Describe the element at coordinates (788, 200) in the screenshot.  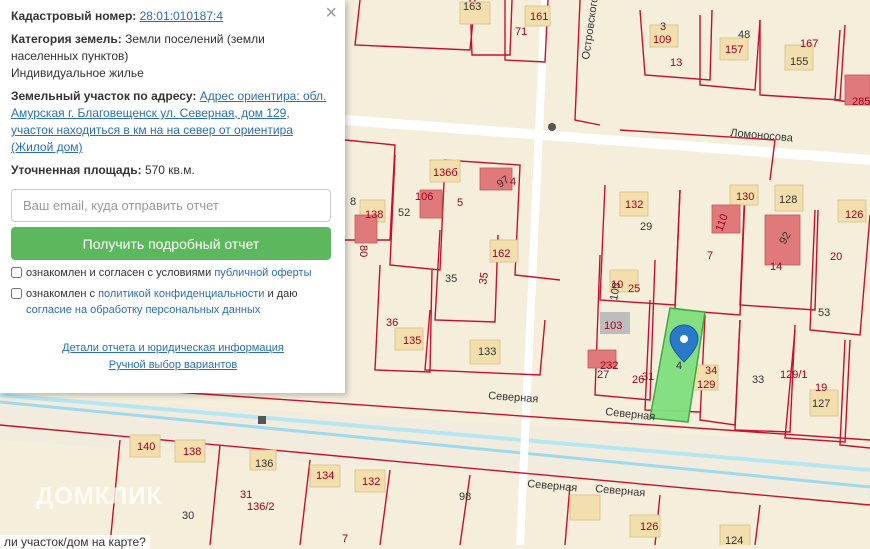
I see `house-number-label: 128` at that location.